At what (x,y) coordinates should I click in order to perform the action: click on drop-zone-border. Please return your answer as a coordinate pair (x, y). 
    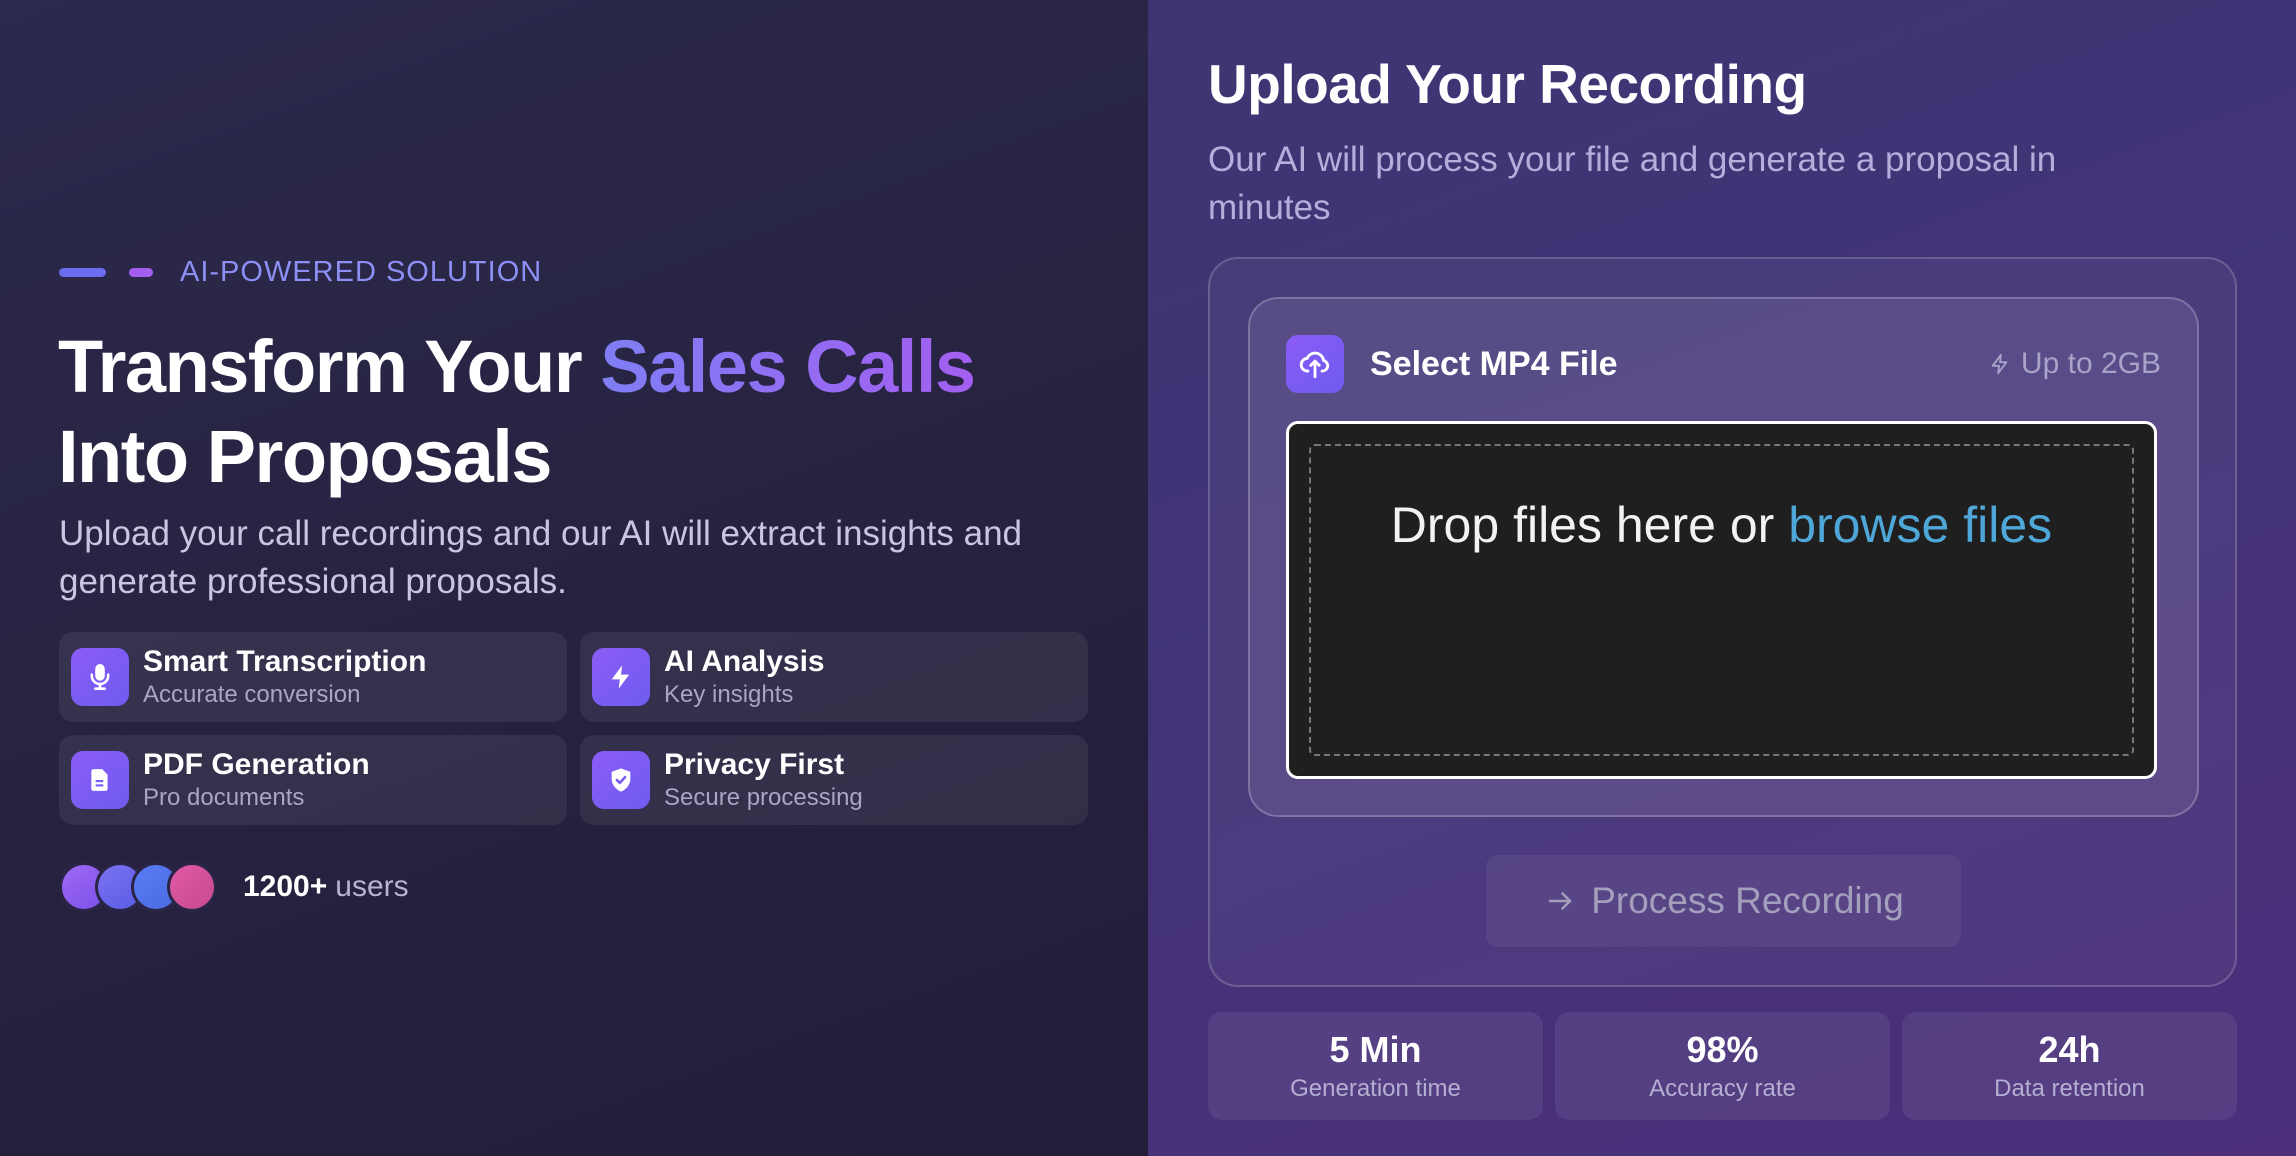
    Looking at the image, I should click on (1721, 600).